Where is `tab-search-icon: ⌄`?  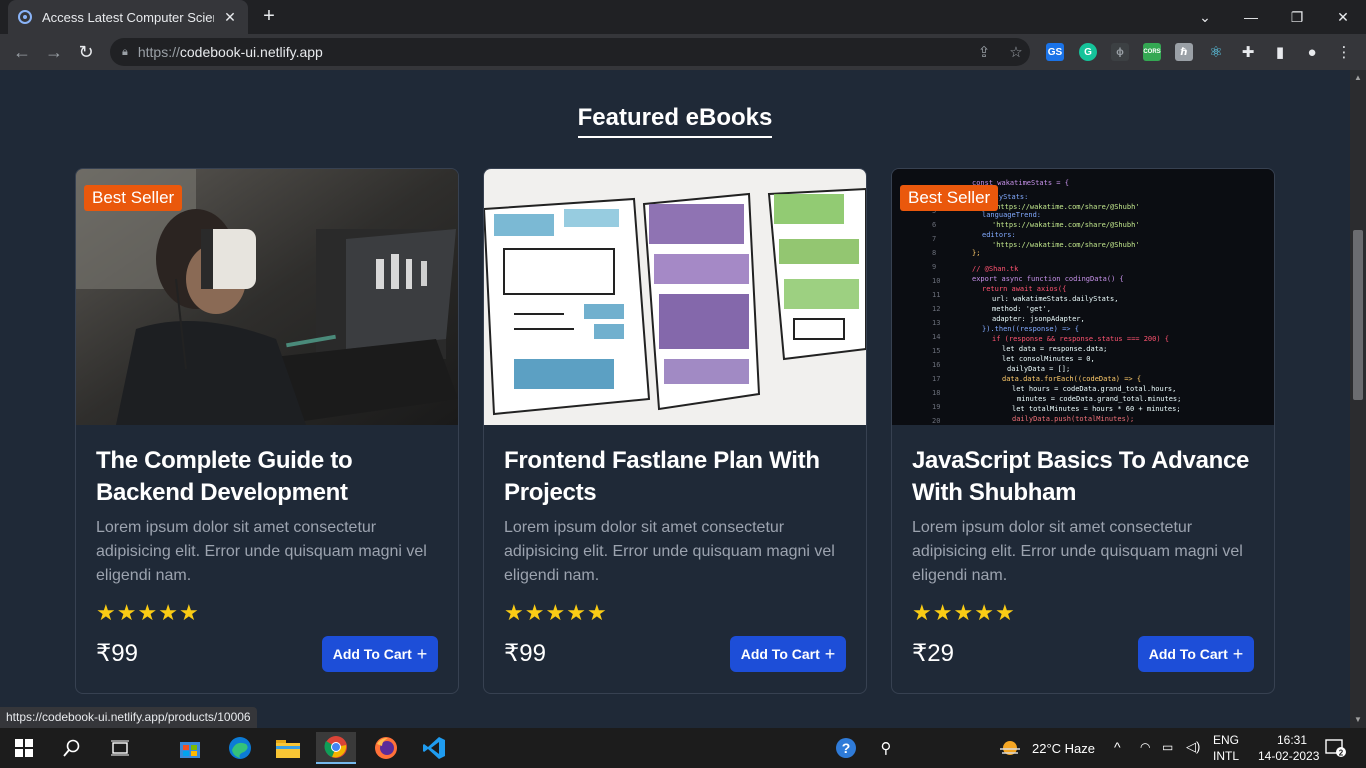 tab-search-icon: ⌄ is located at coordinates (1205, 17).